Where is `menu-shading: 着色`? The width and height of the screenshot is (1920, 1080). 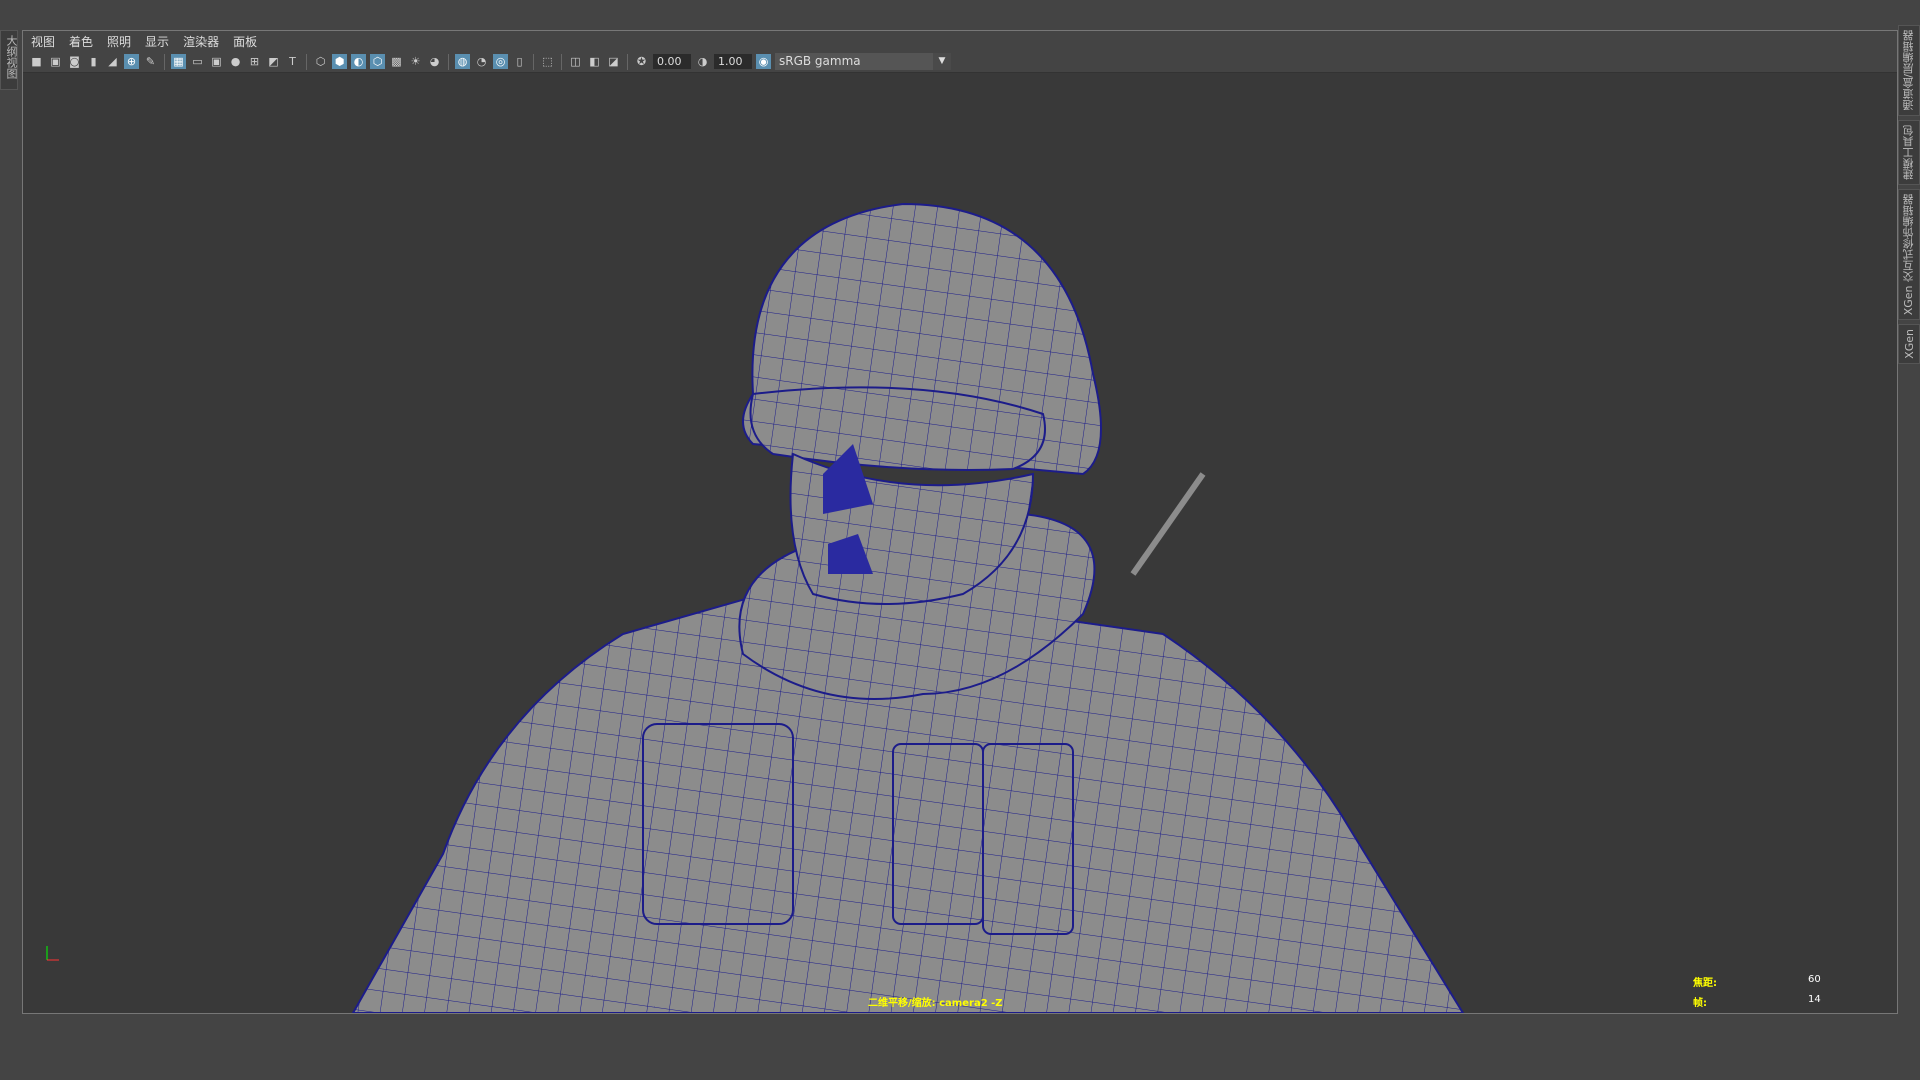 menu-shading: 着色 is located at coordinates (81, 41).